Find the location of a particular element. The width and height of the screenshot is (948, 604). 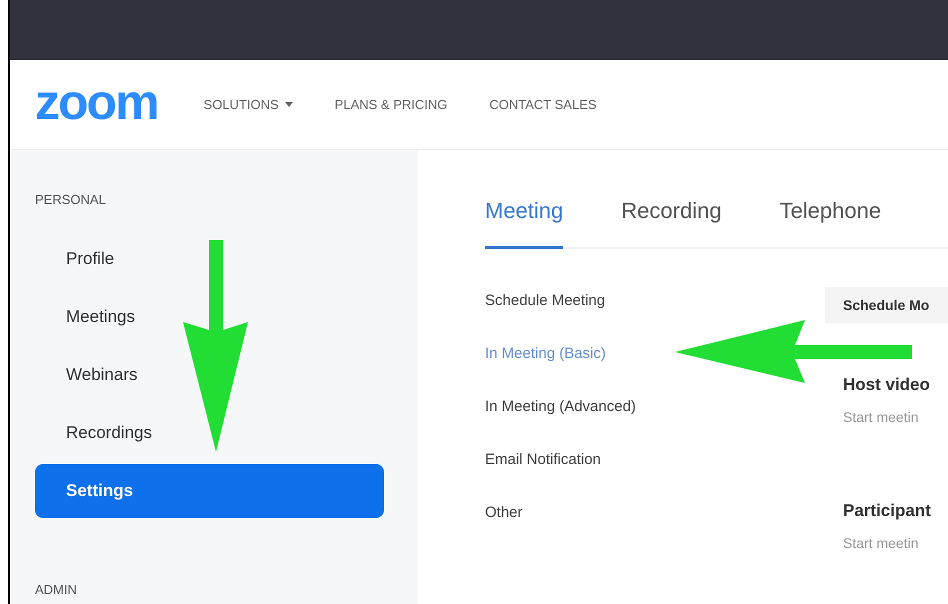

setting-title: Participant is located at coordinates (887, 511).